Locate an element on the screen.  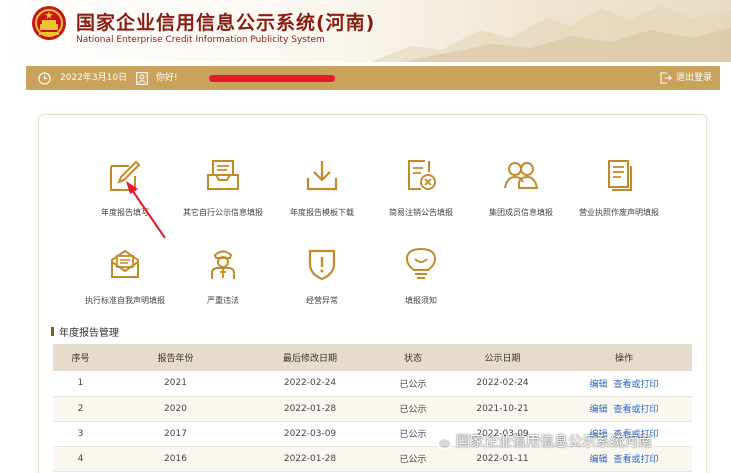
logout-icon is located at coordinates (666, 78).